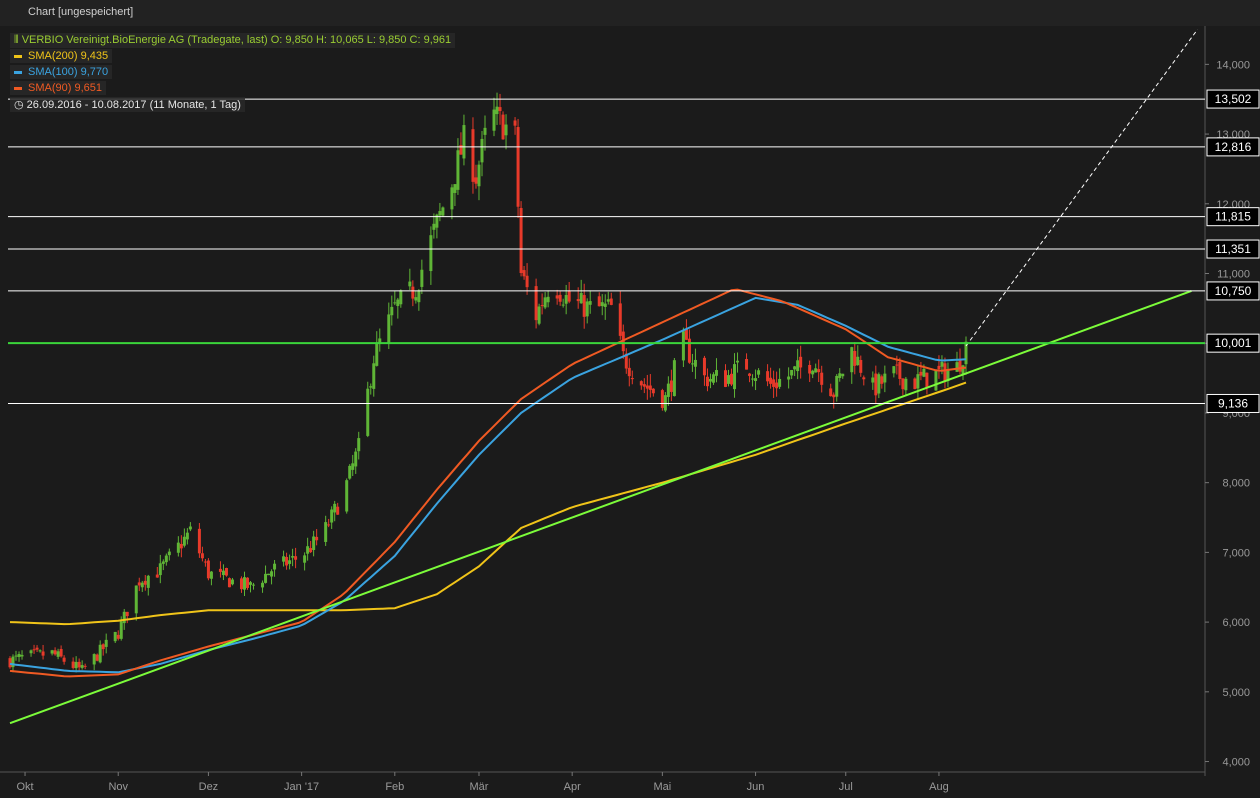 This screenshot has width=1260, height=798. What do you see at coordinates (756, 787) in the screenshot?
I see `x-tick-label: Jun` at bounding box center [756, 787].